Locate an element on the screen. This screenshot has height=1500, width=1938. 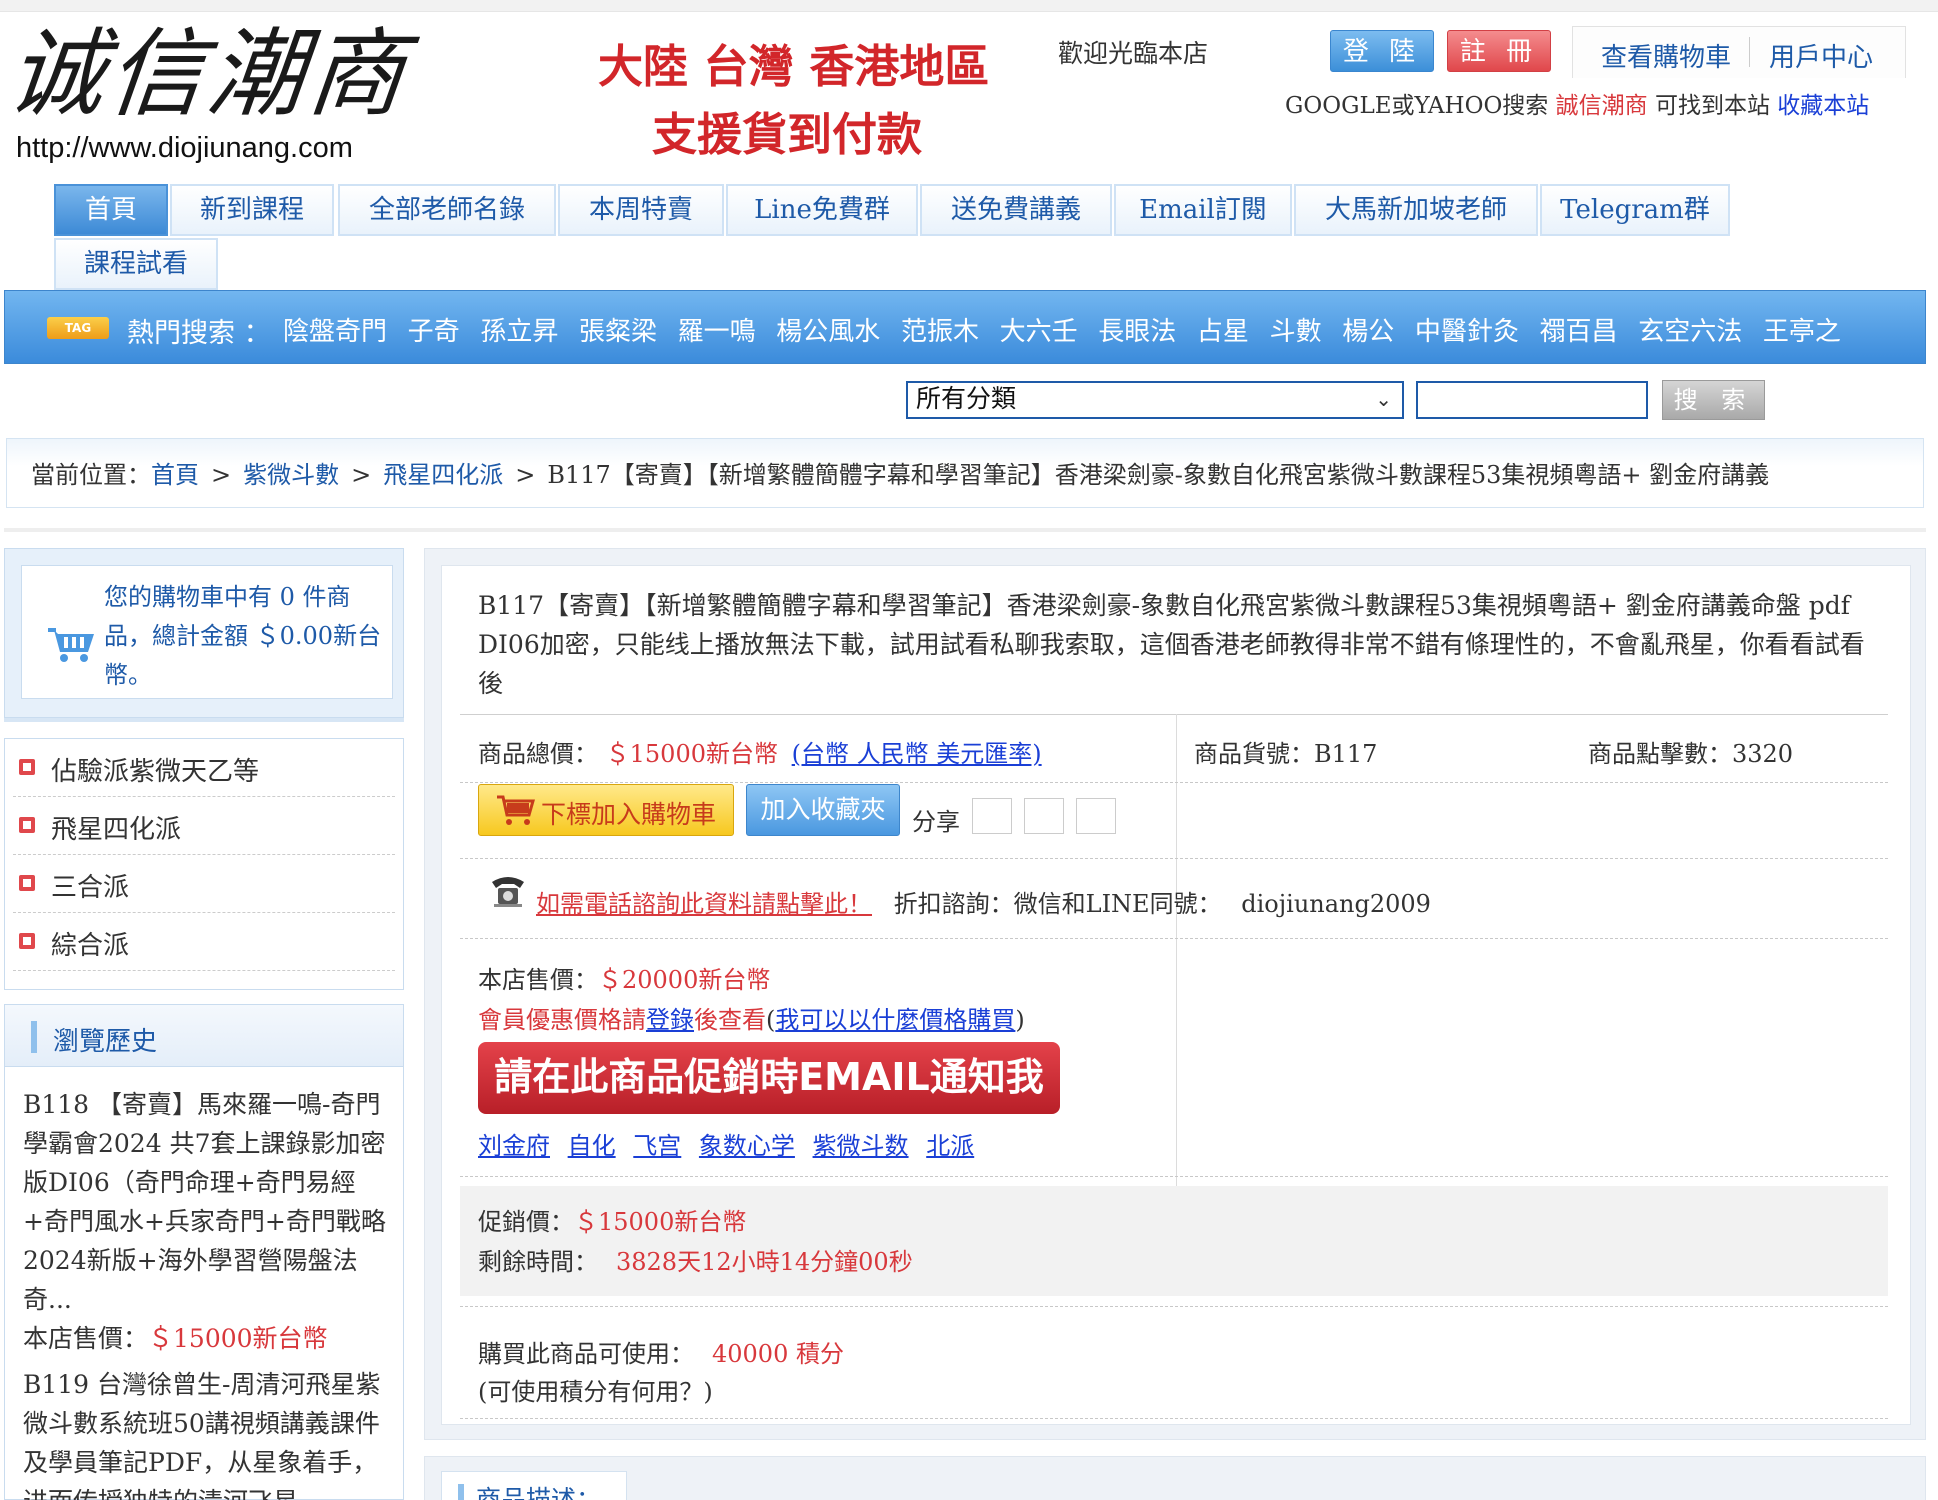
product-tag: 刘金府 is located at coordinates (514, 1146).